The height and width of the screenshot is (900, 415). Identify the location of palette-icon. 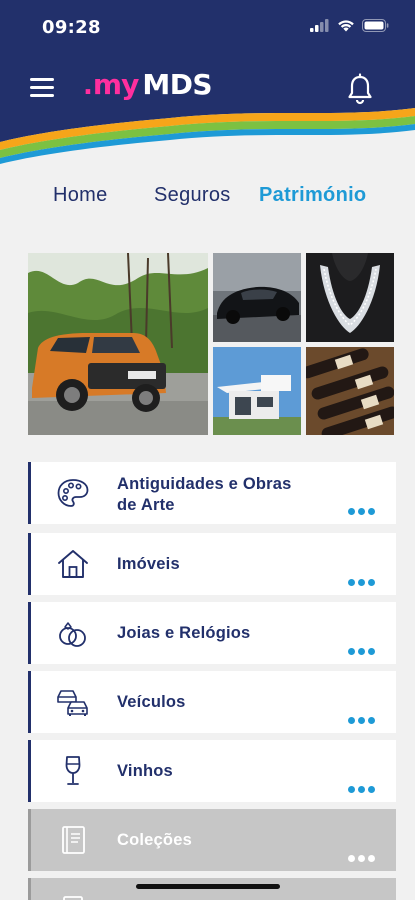
(73, 493).